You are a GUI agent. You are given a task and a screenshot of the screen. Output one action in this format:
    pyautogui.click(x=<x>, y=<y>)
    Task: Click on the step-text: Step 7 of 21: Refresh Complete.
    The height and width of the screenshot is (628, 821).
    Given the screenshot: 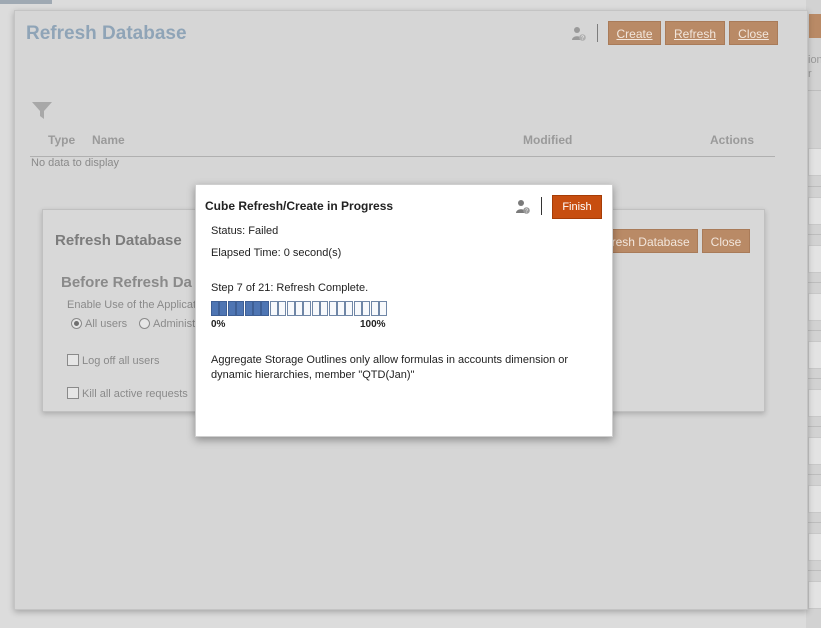 What is the action you would take?
    pyautogui.click(x=290, y=288)
    